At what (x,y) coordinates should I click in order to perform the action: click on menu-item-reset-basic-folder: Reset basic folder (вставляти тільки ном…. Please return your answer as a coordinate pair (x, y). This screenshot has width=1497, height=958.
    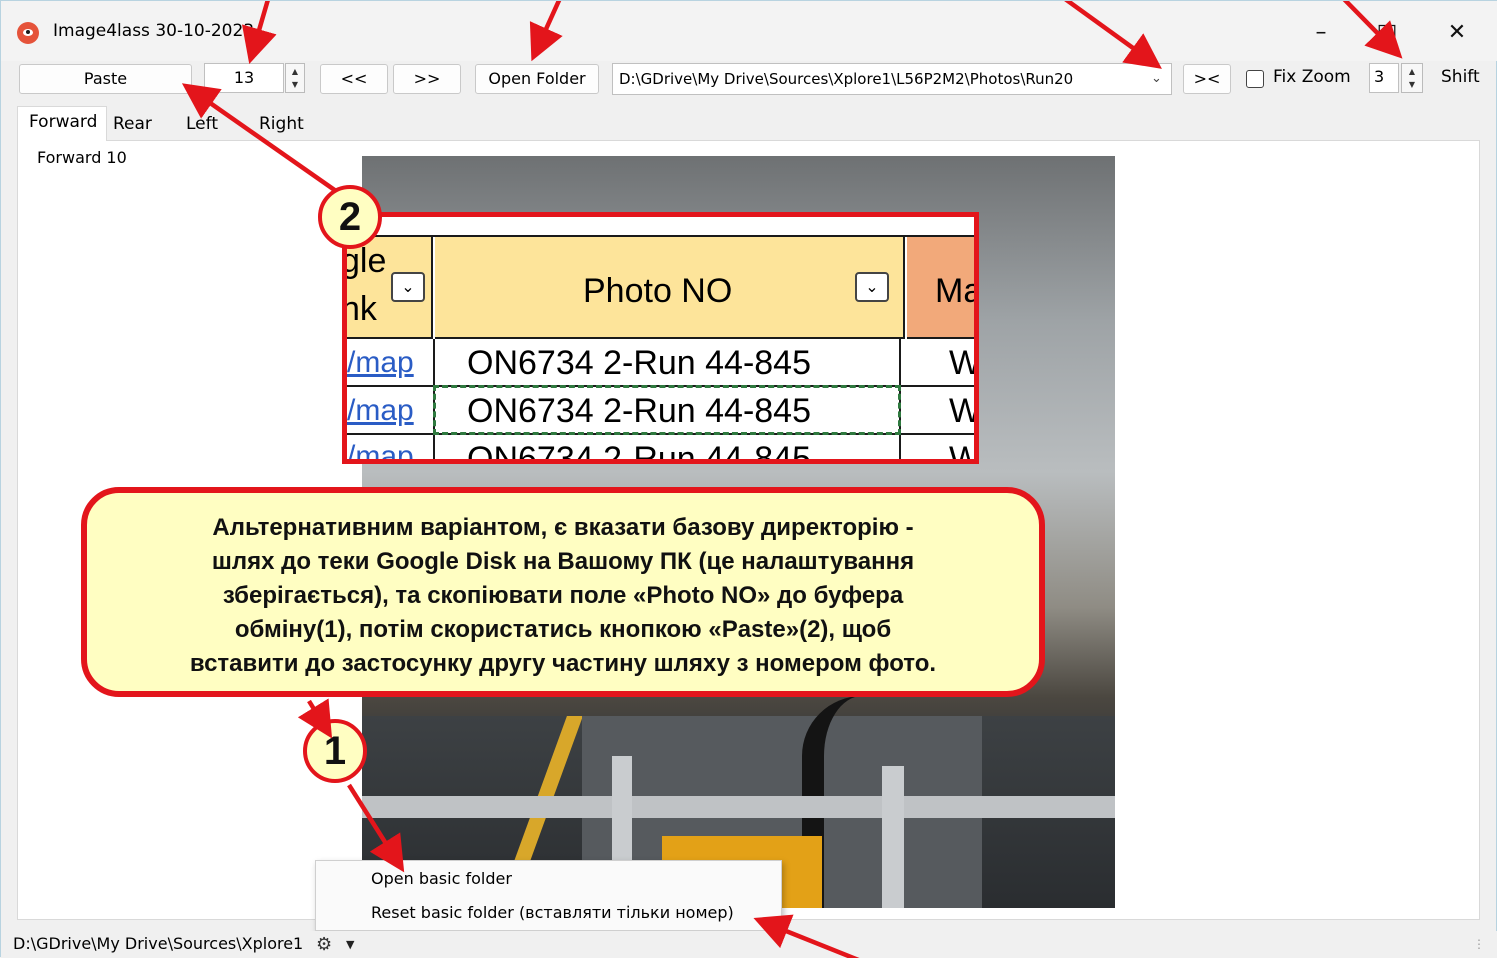
    Looking at the image, I should click on (552, 913).